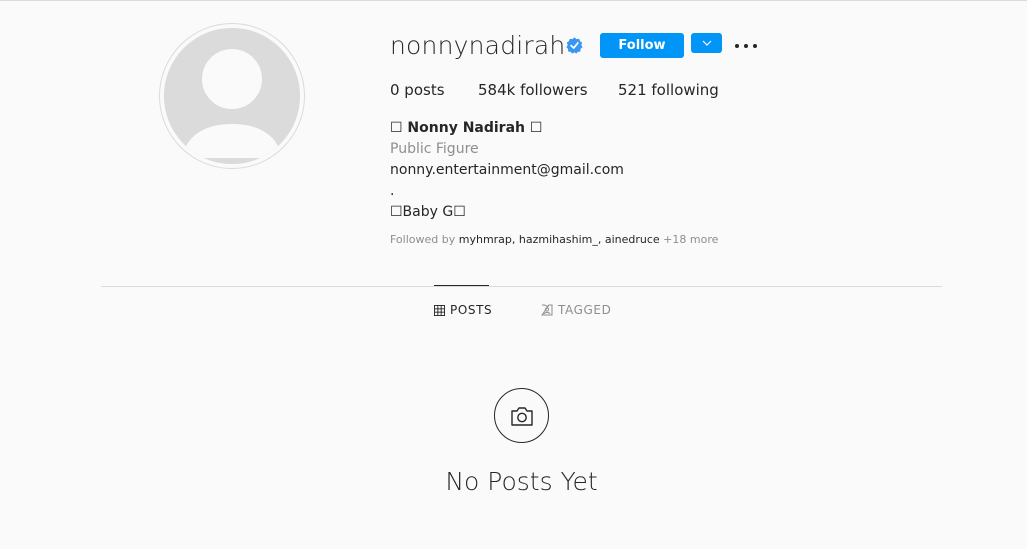 Image resolution: width=1027 pixels, height=549 pixels. I want to click on verified-badge-icon, so click(574, 45).